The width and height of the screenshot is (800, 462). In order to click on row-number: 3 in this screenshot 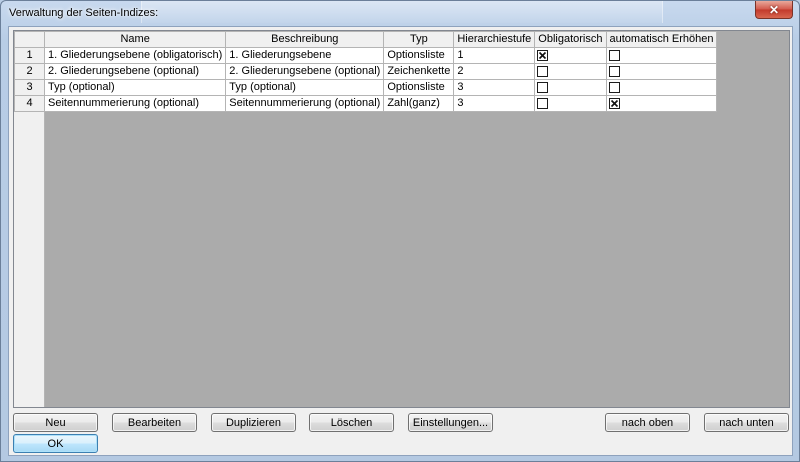, I will do `click(29, 87)`.